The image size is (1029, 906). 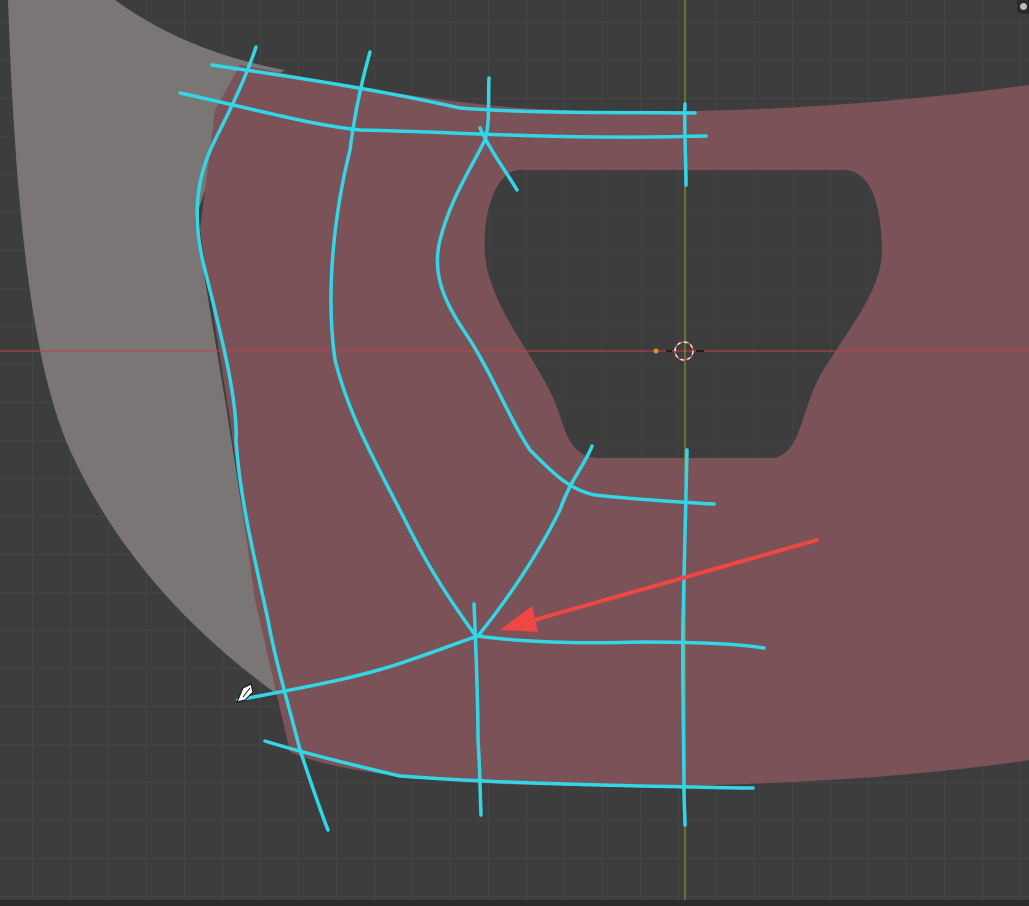 What do you see at coordinates (656, 351) in the screenshot?
I see `origin-dot` at bounding box center [656, 351].